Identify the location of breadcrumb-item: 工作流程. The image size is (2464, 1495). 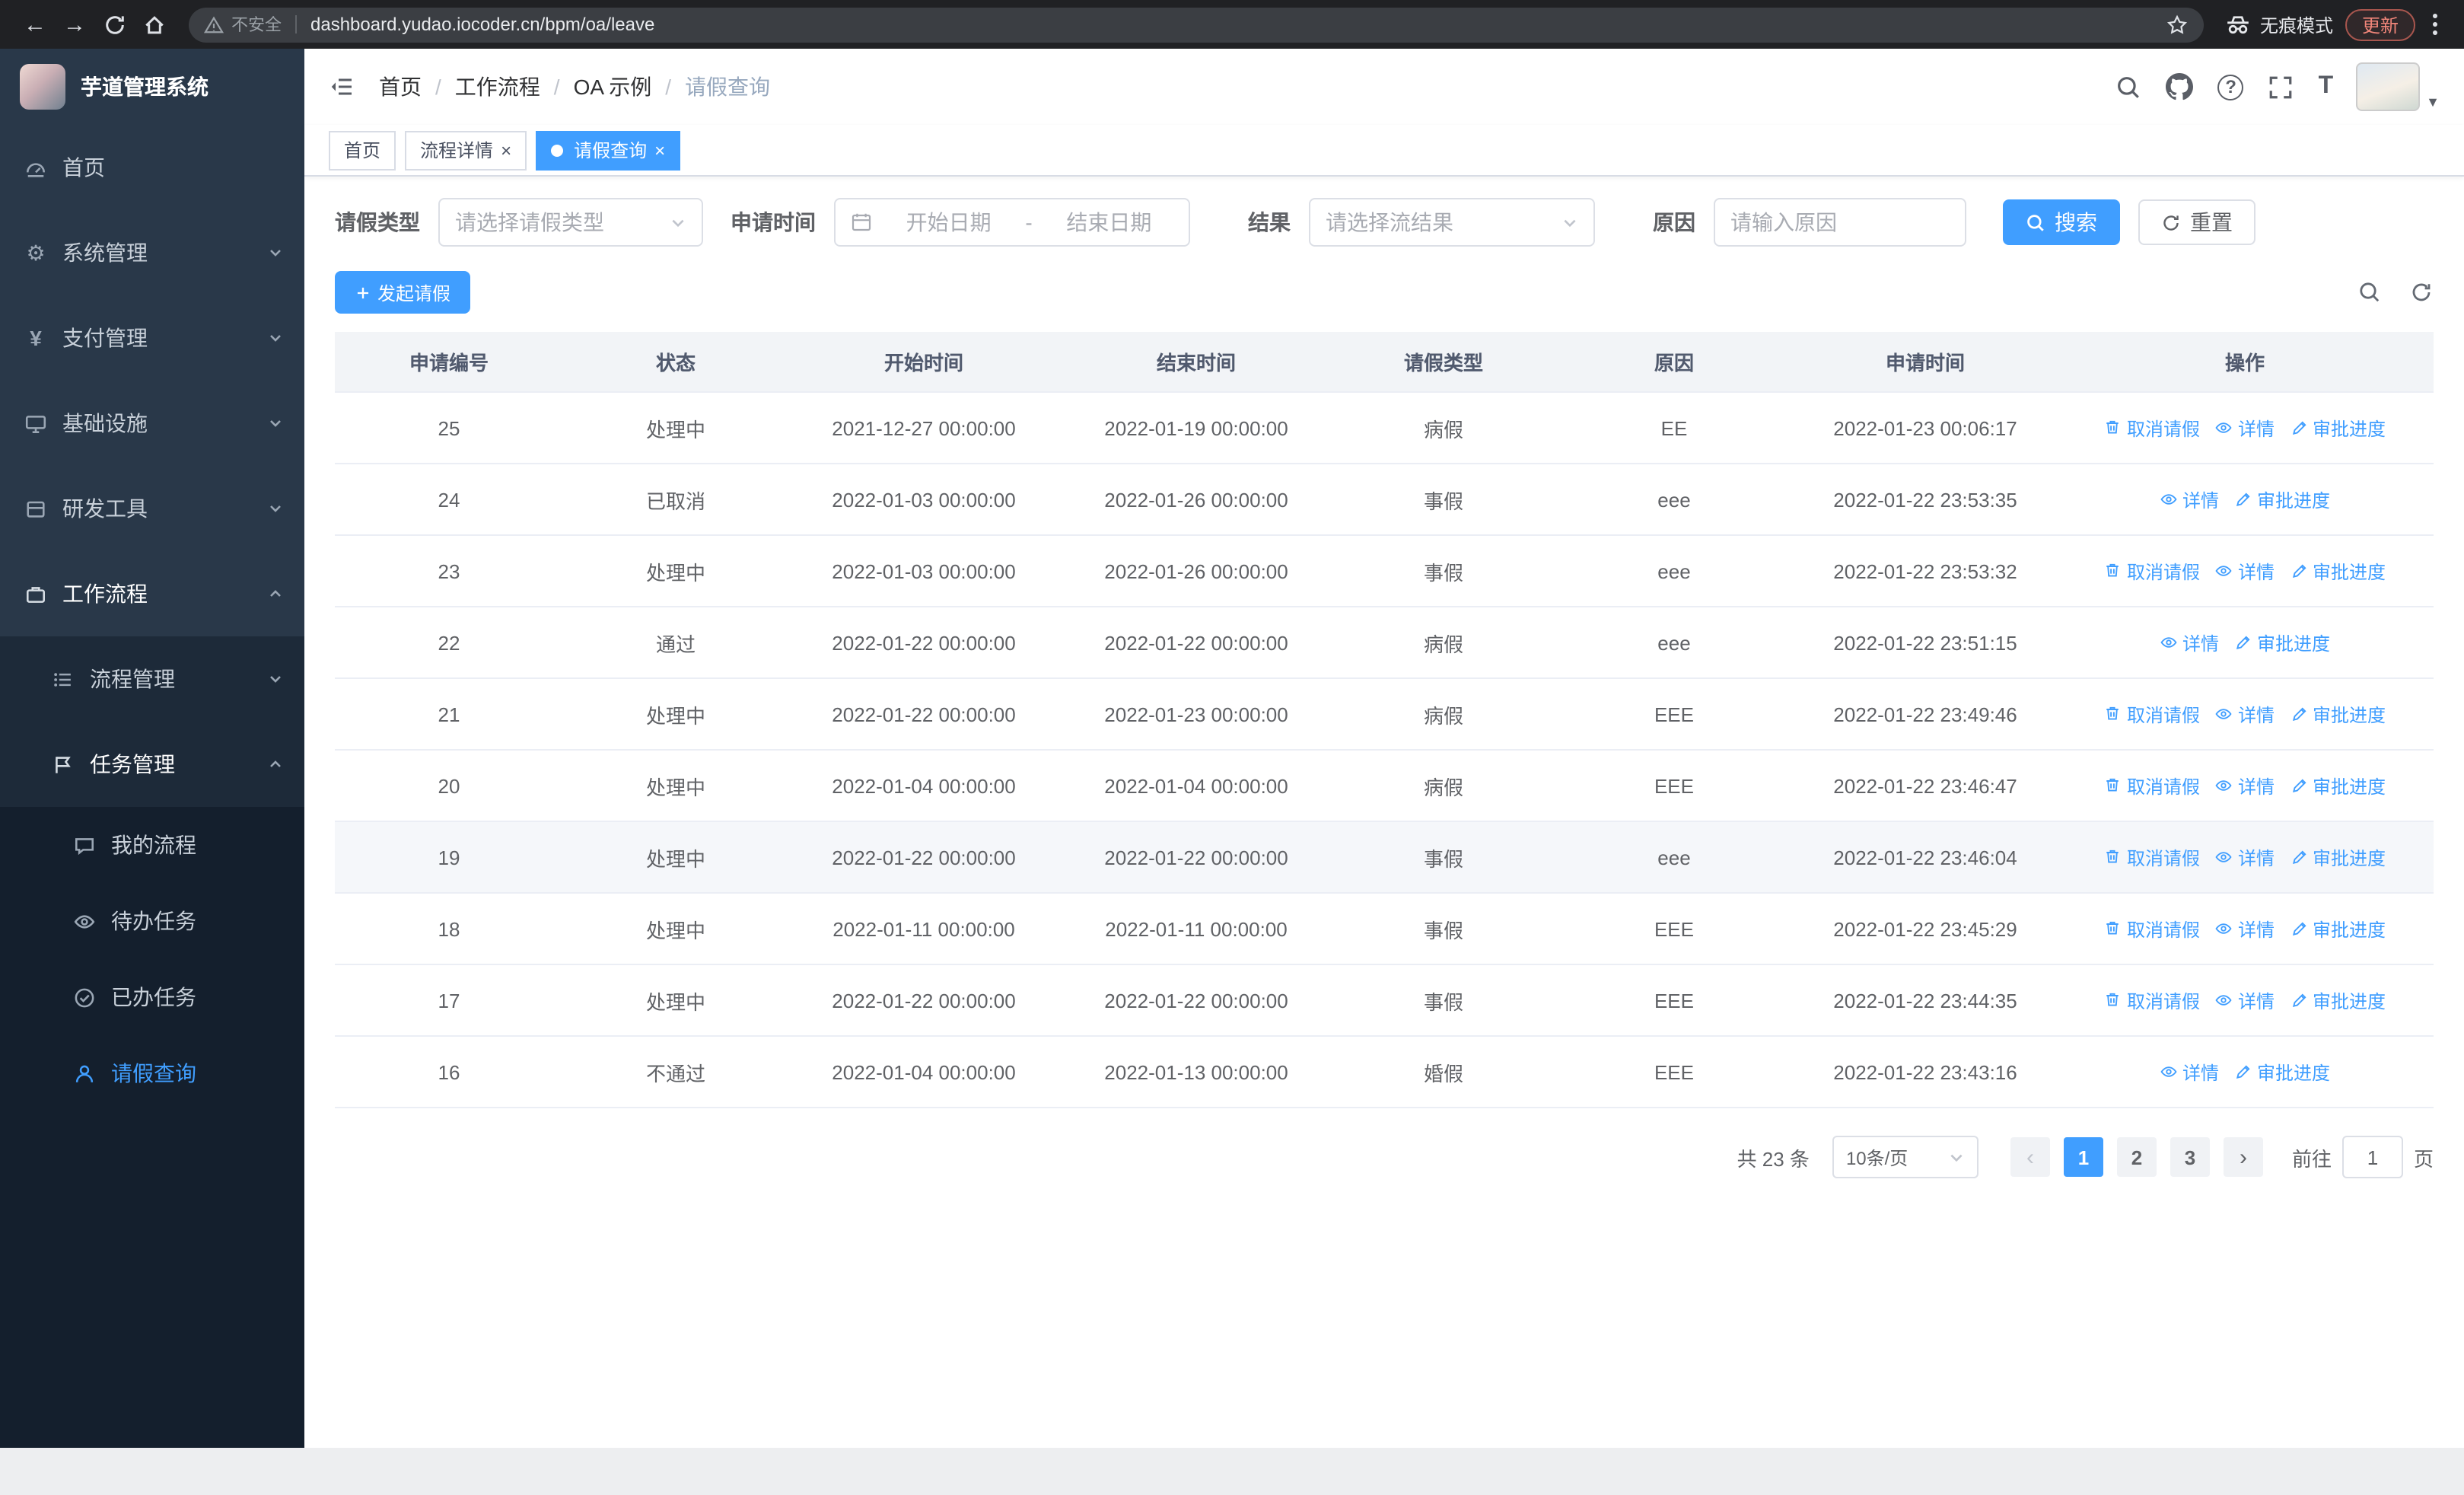
(497, 87).